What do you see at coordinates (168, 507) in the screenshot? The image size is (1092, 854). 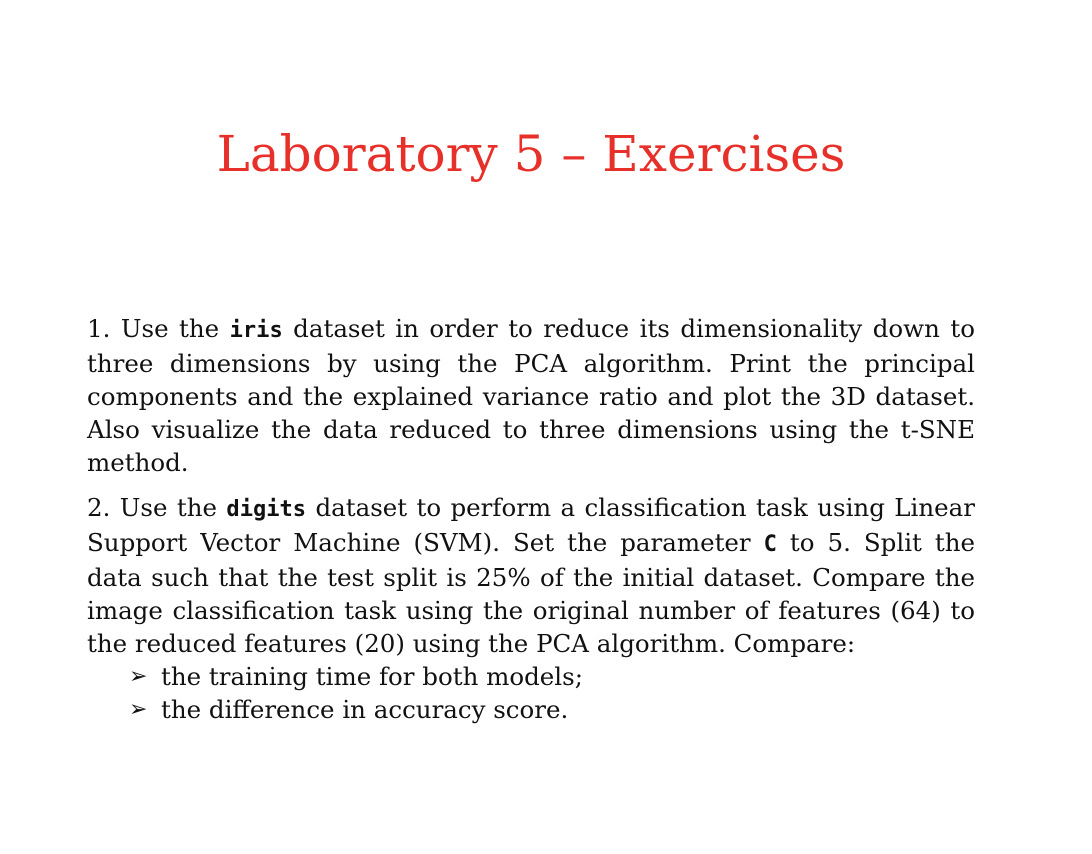 I see `exercise-2-text-a: Use the` at bounding box center [168, 507].